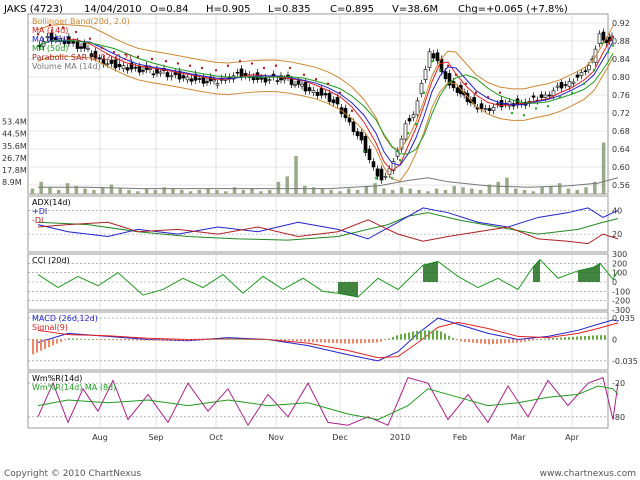 Image resolution: width=640 pixels, height=480 pixels. What do you see at coordinates (14, 170) in the screenshot?
I see `volume-tick-label: 17.8M` at bounding box center [14, 170].